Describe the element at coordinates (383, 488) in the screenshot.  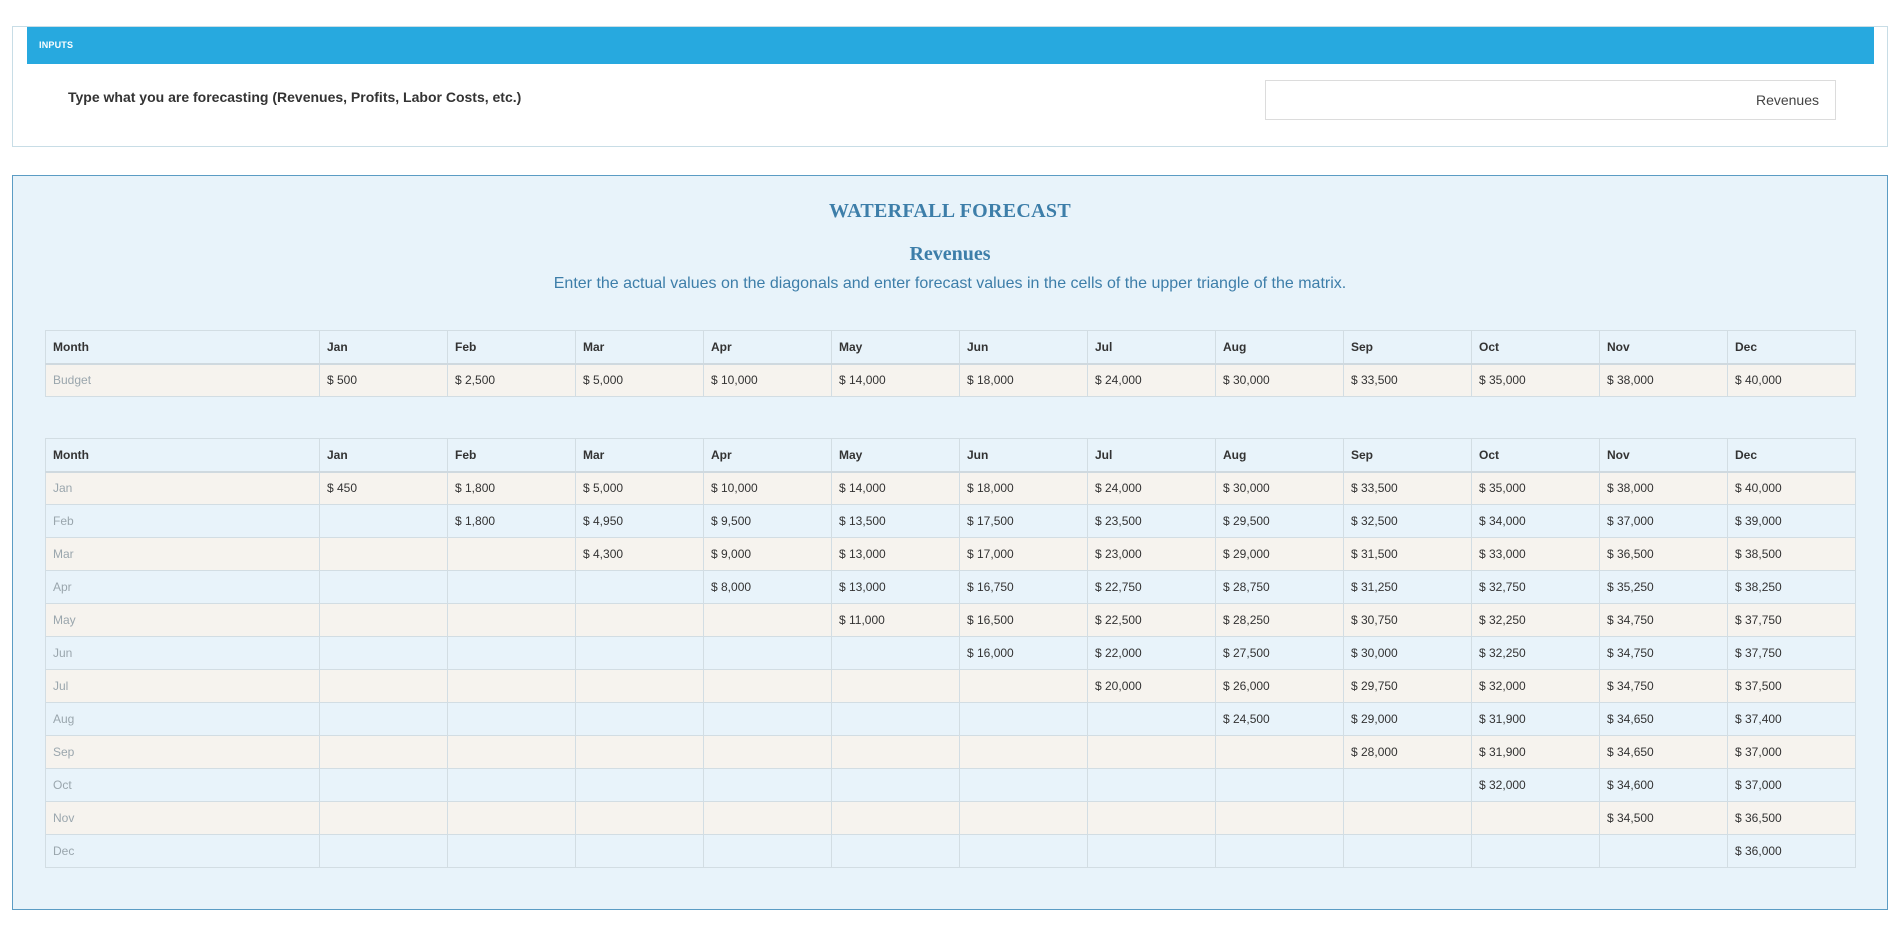
I see `matrix-value-cell: $ 450` at that location.